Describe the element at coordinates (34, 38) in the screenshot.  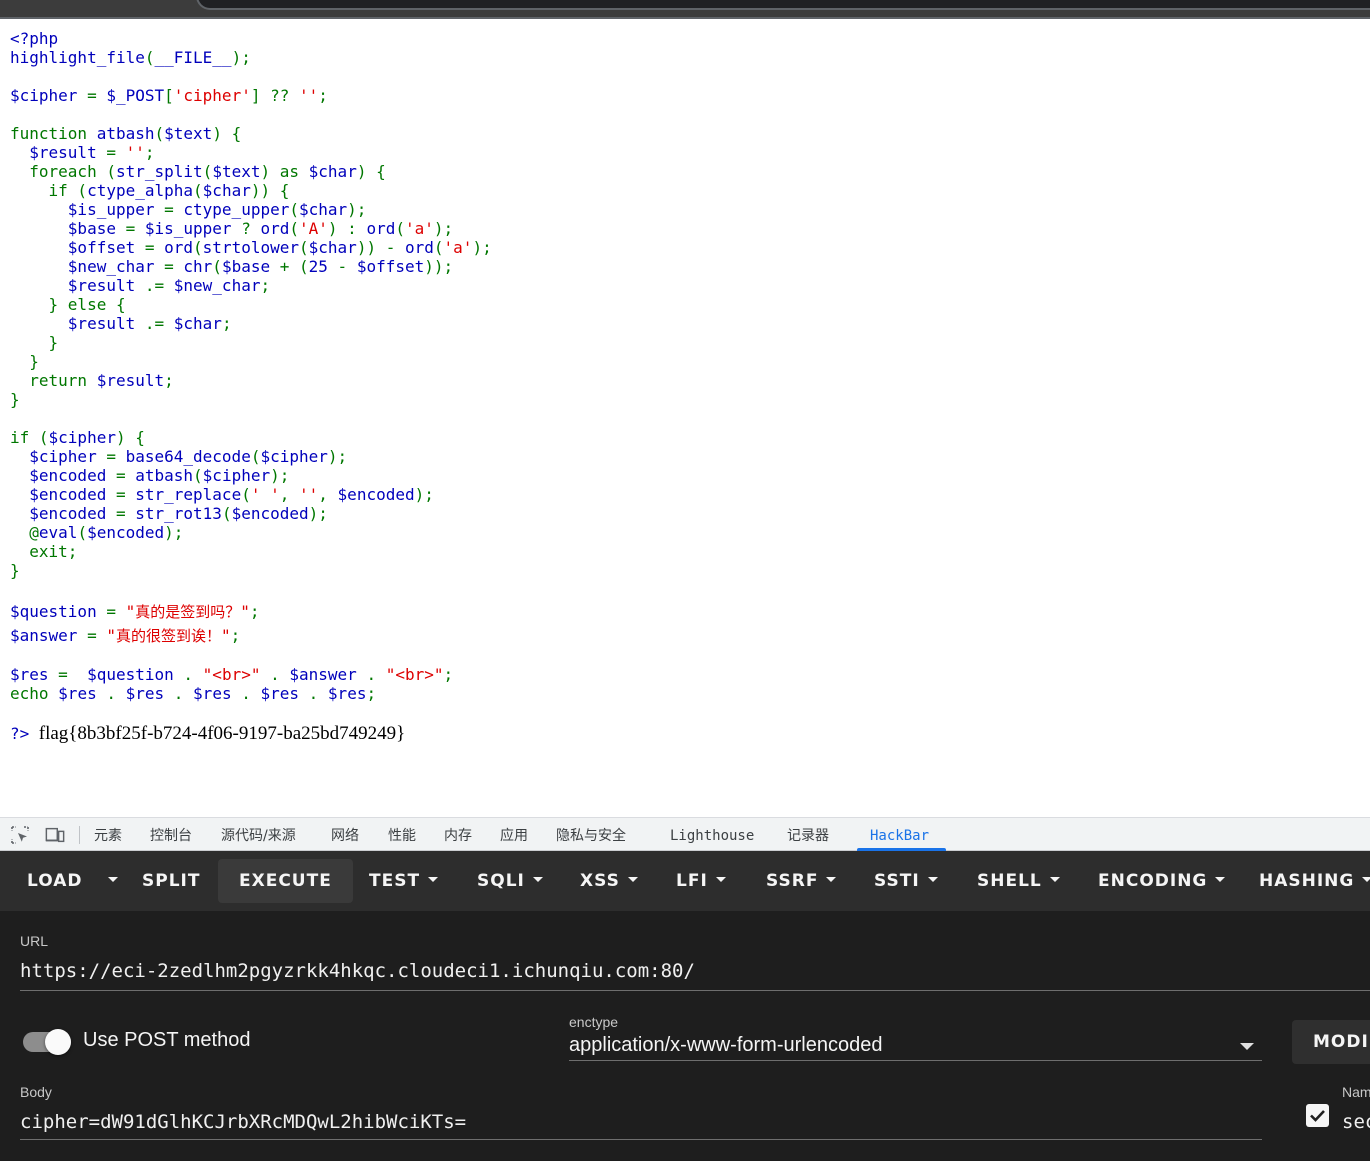
I see `code-line: <?php` at that location.